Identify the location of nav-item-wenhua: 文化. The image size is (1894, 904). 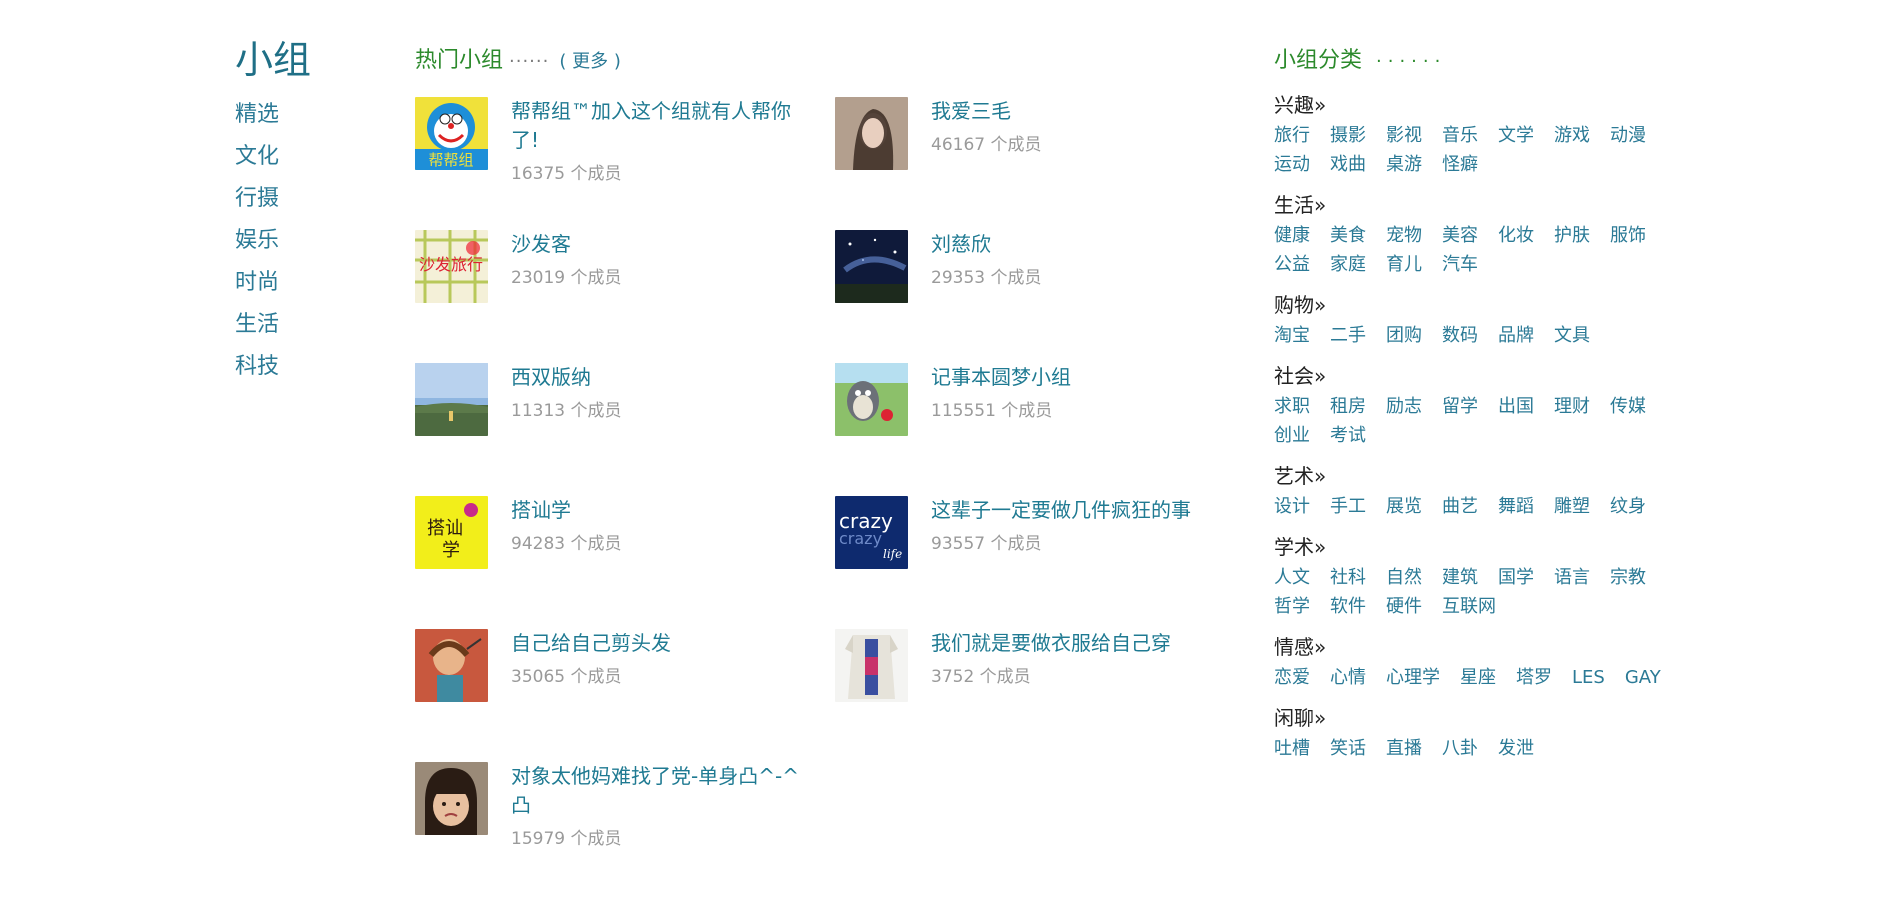
(315, 157).